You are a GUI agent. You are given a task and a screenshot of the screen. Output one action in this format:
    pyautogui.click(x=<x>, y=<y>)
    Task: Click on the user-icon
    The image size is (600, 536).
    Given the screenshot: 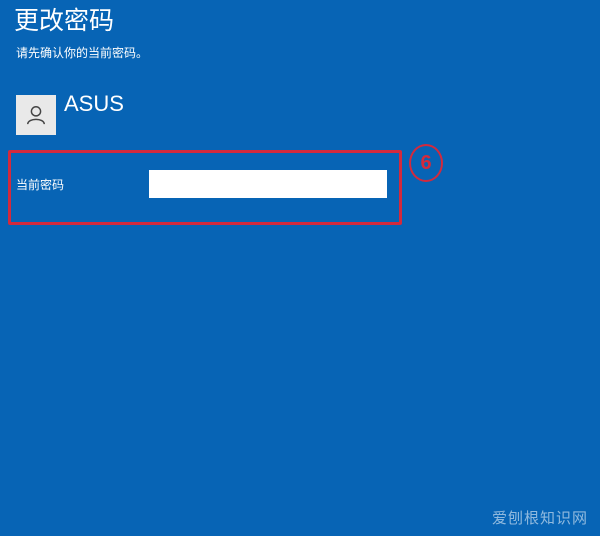 What is the action you would take?
    pyautogui.click(x=36, y=115)
    